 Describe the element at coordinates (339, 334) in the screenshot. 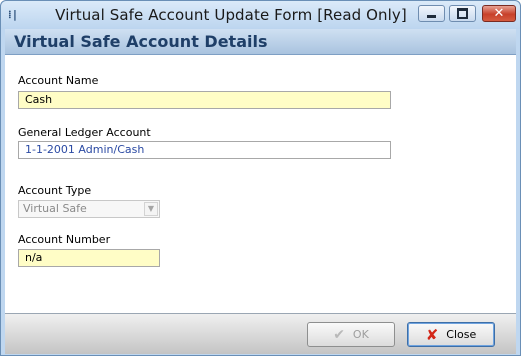

I see `check-icon: ✔` at that location.